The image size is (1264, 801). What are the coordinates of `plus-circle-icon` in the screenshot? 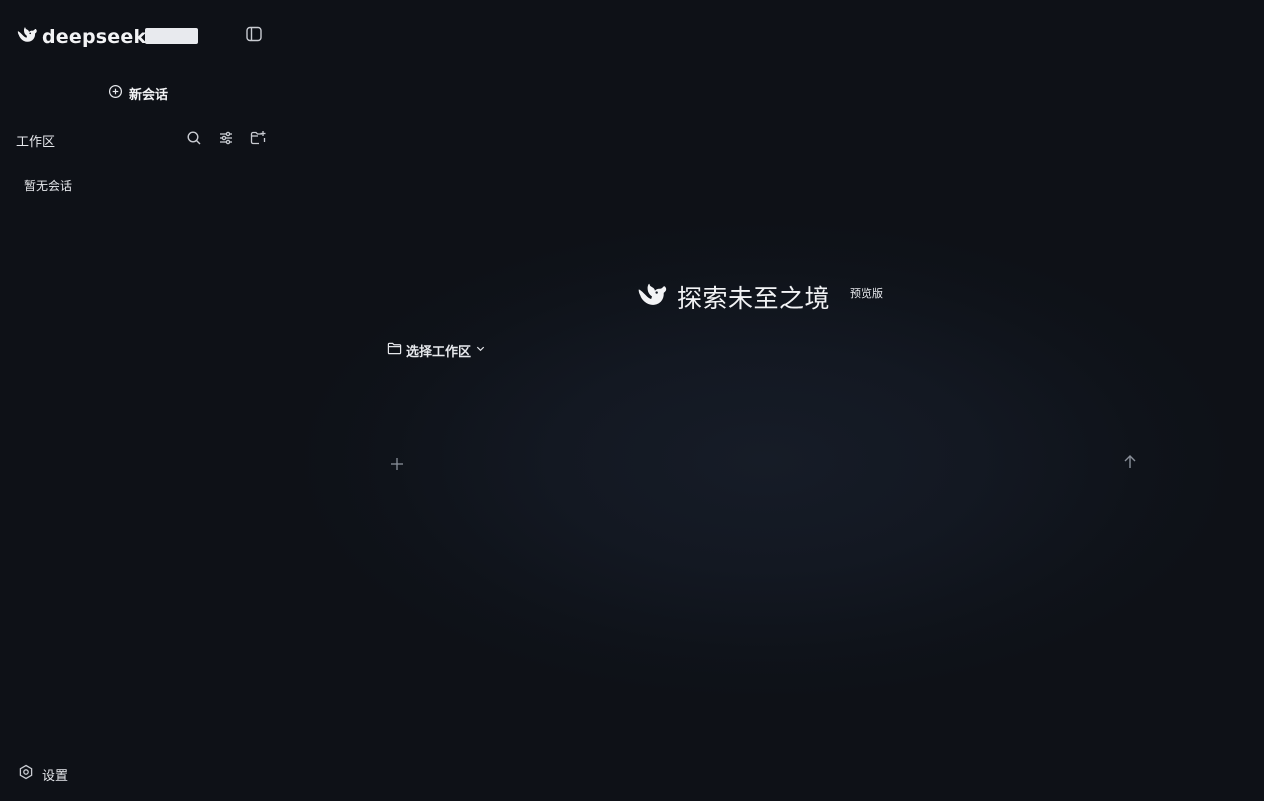 It's located at (115, 93).